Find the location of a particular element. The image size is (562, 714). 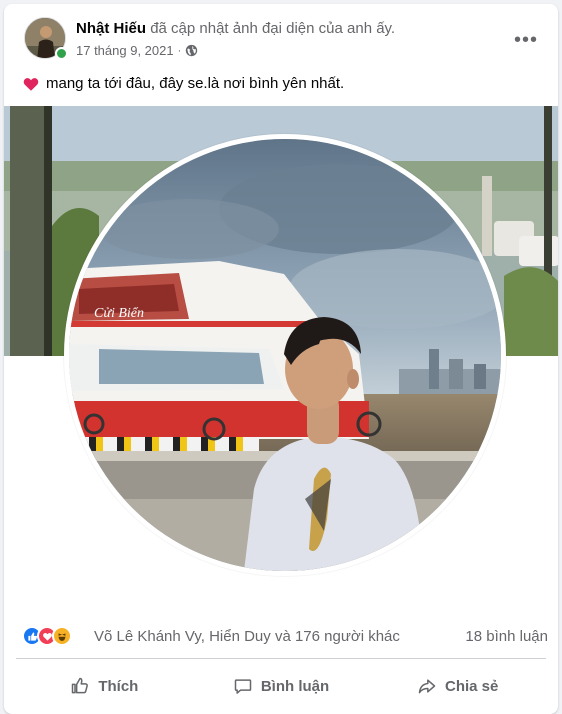

globe-icon is located at coordinates (191, 50).